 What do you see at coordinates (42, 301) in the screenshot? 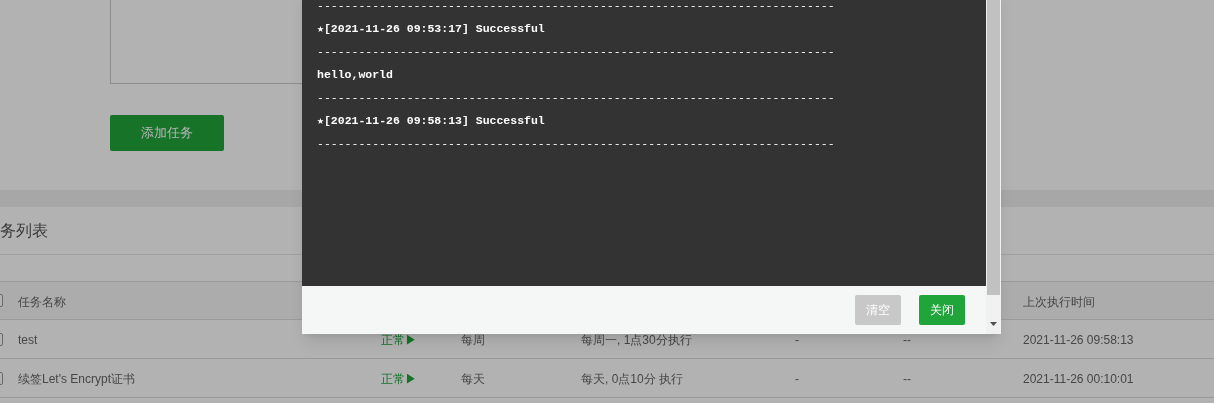
I see `column-header: 任务名称` at bounding box center [42, 301].